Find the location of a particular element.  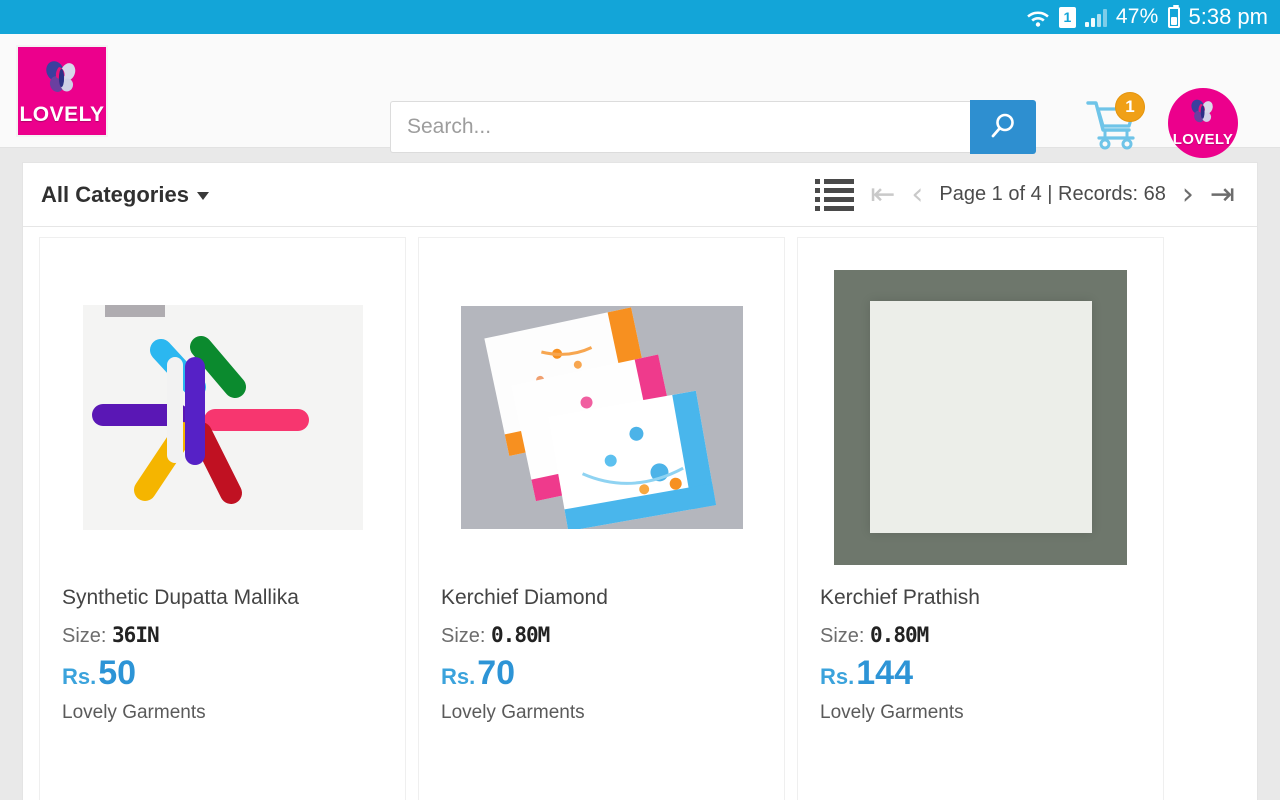

white-kerchief-shape is located at coordinates (980, 417).